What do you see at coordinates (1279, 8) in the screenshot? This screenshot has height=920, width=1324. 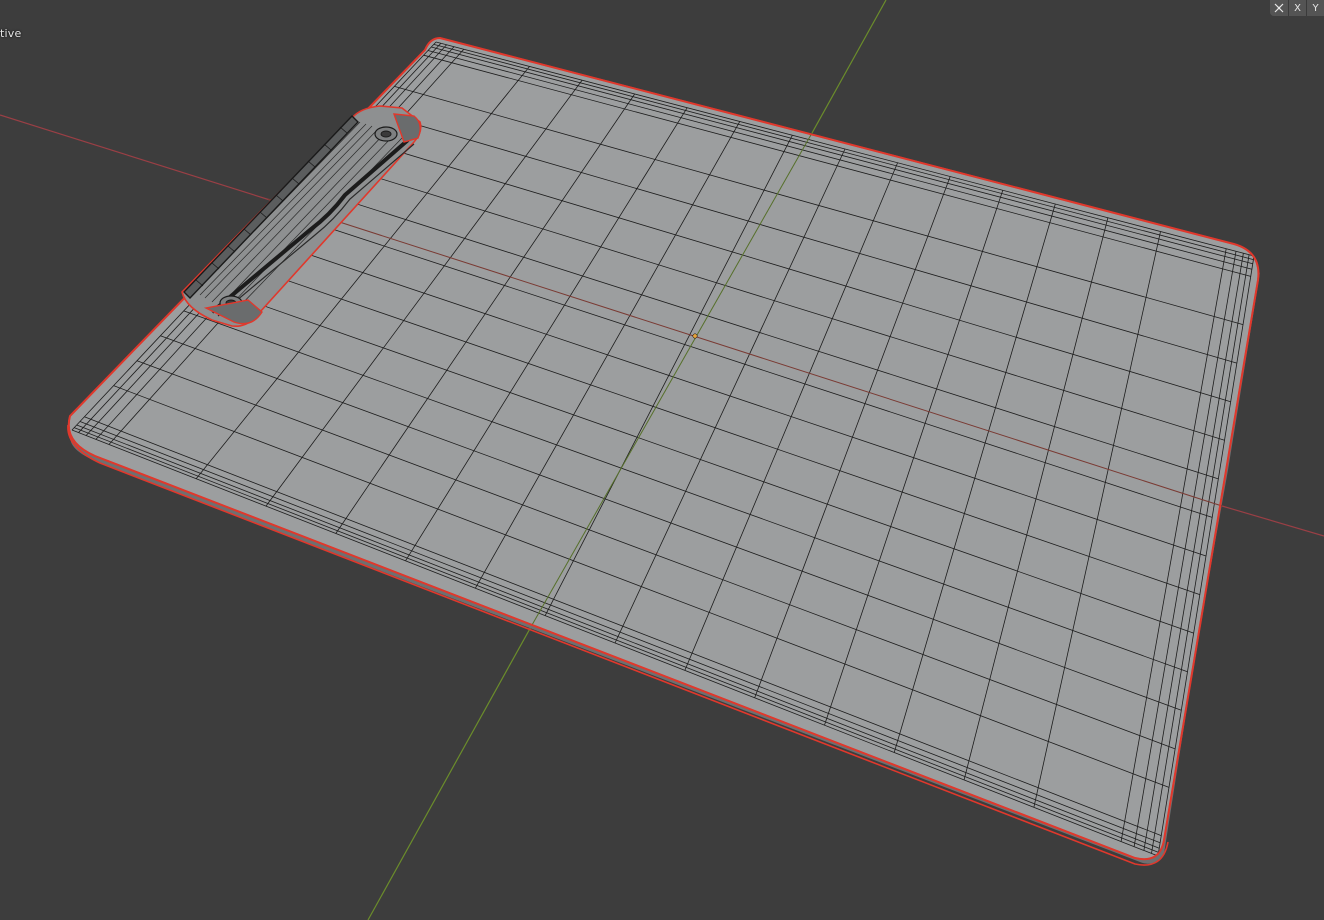 I see `mirror-axis-icon` at bounding box center [1279, 8].